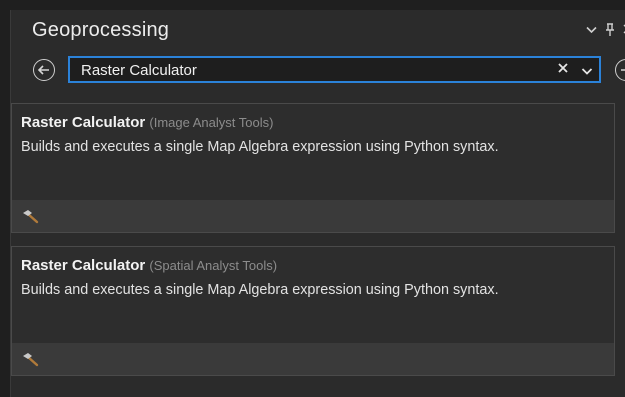 Image resolution: width=625 pixels, height=397 pixels. I want to click on search-input: Raster Calculator, so click(334, 69).